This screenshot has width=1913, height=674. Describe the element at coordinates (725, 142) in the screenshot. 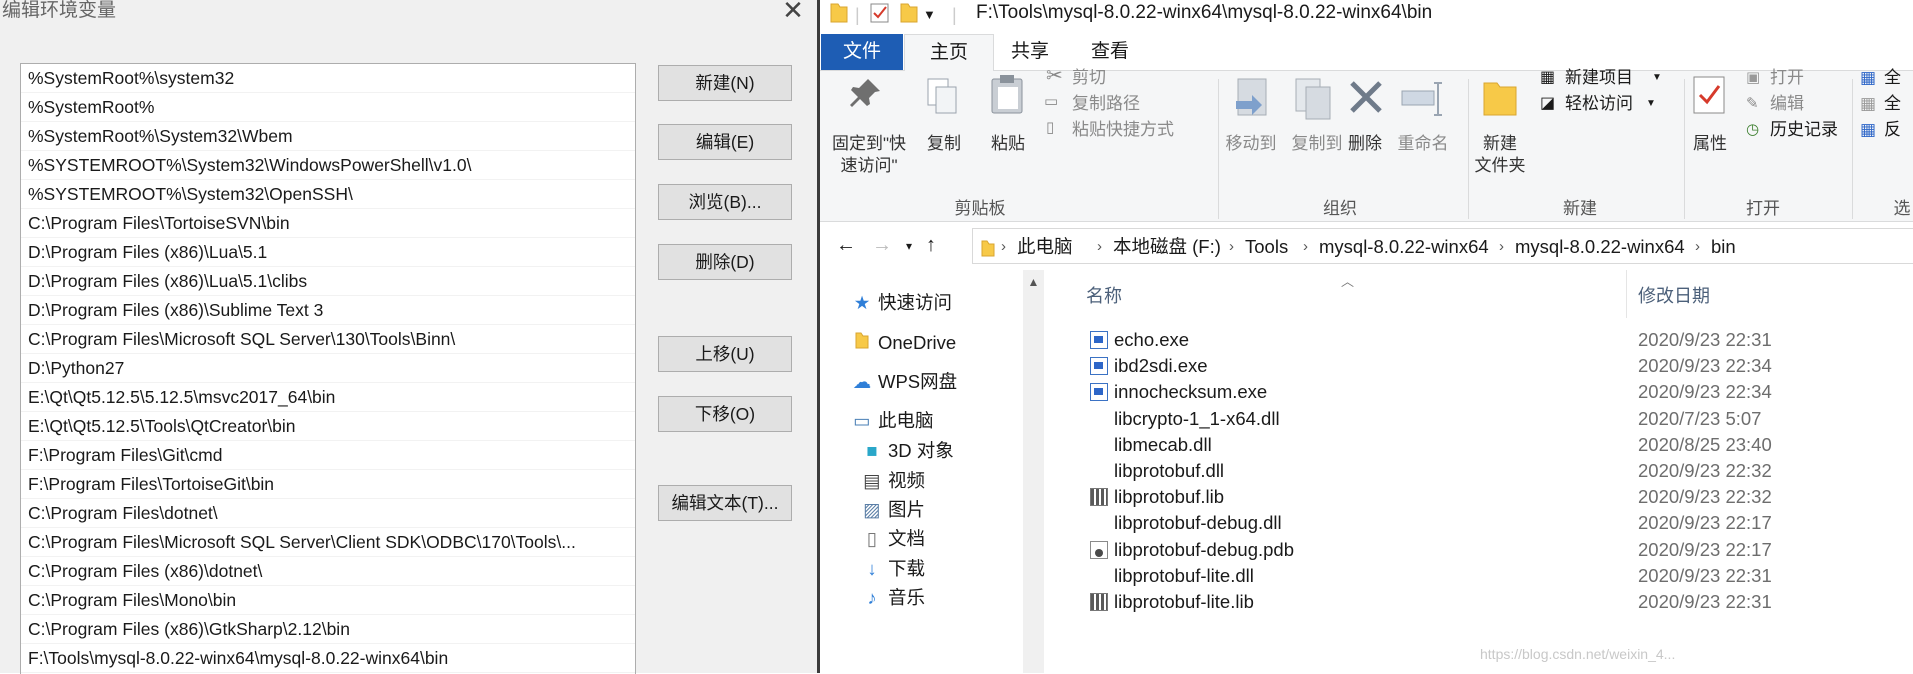

I see `edit-button: 编辑(E)` at that location.